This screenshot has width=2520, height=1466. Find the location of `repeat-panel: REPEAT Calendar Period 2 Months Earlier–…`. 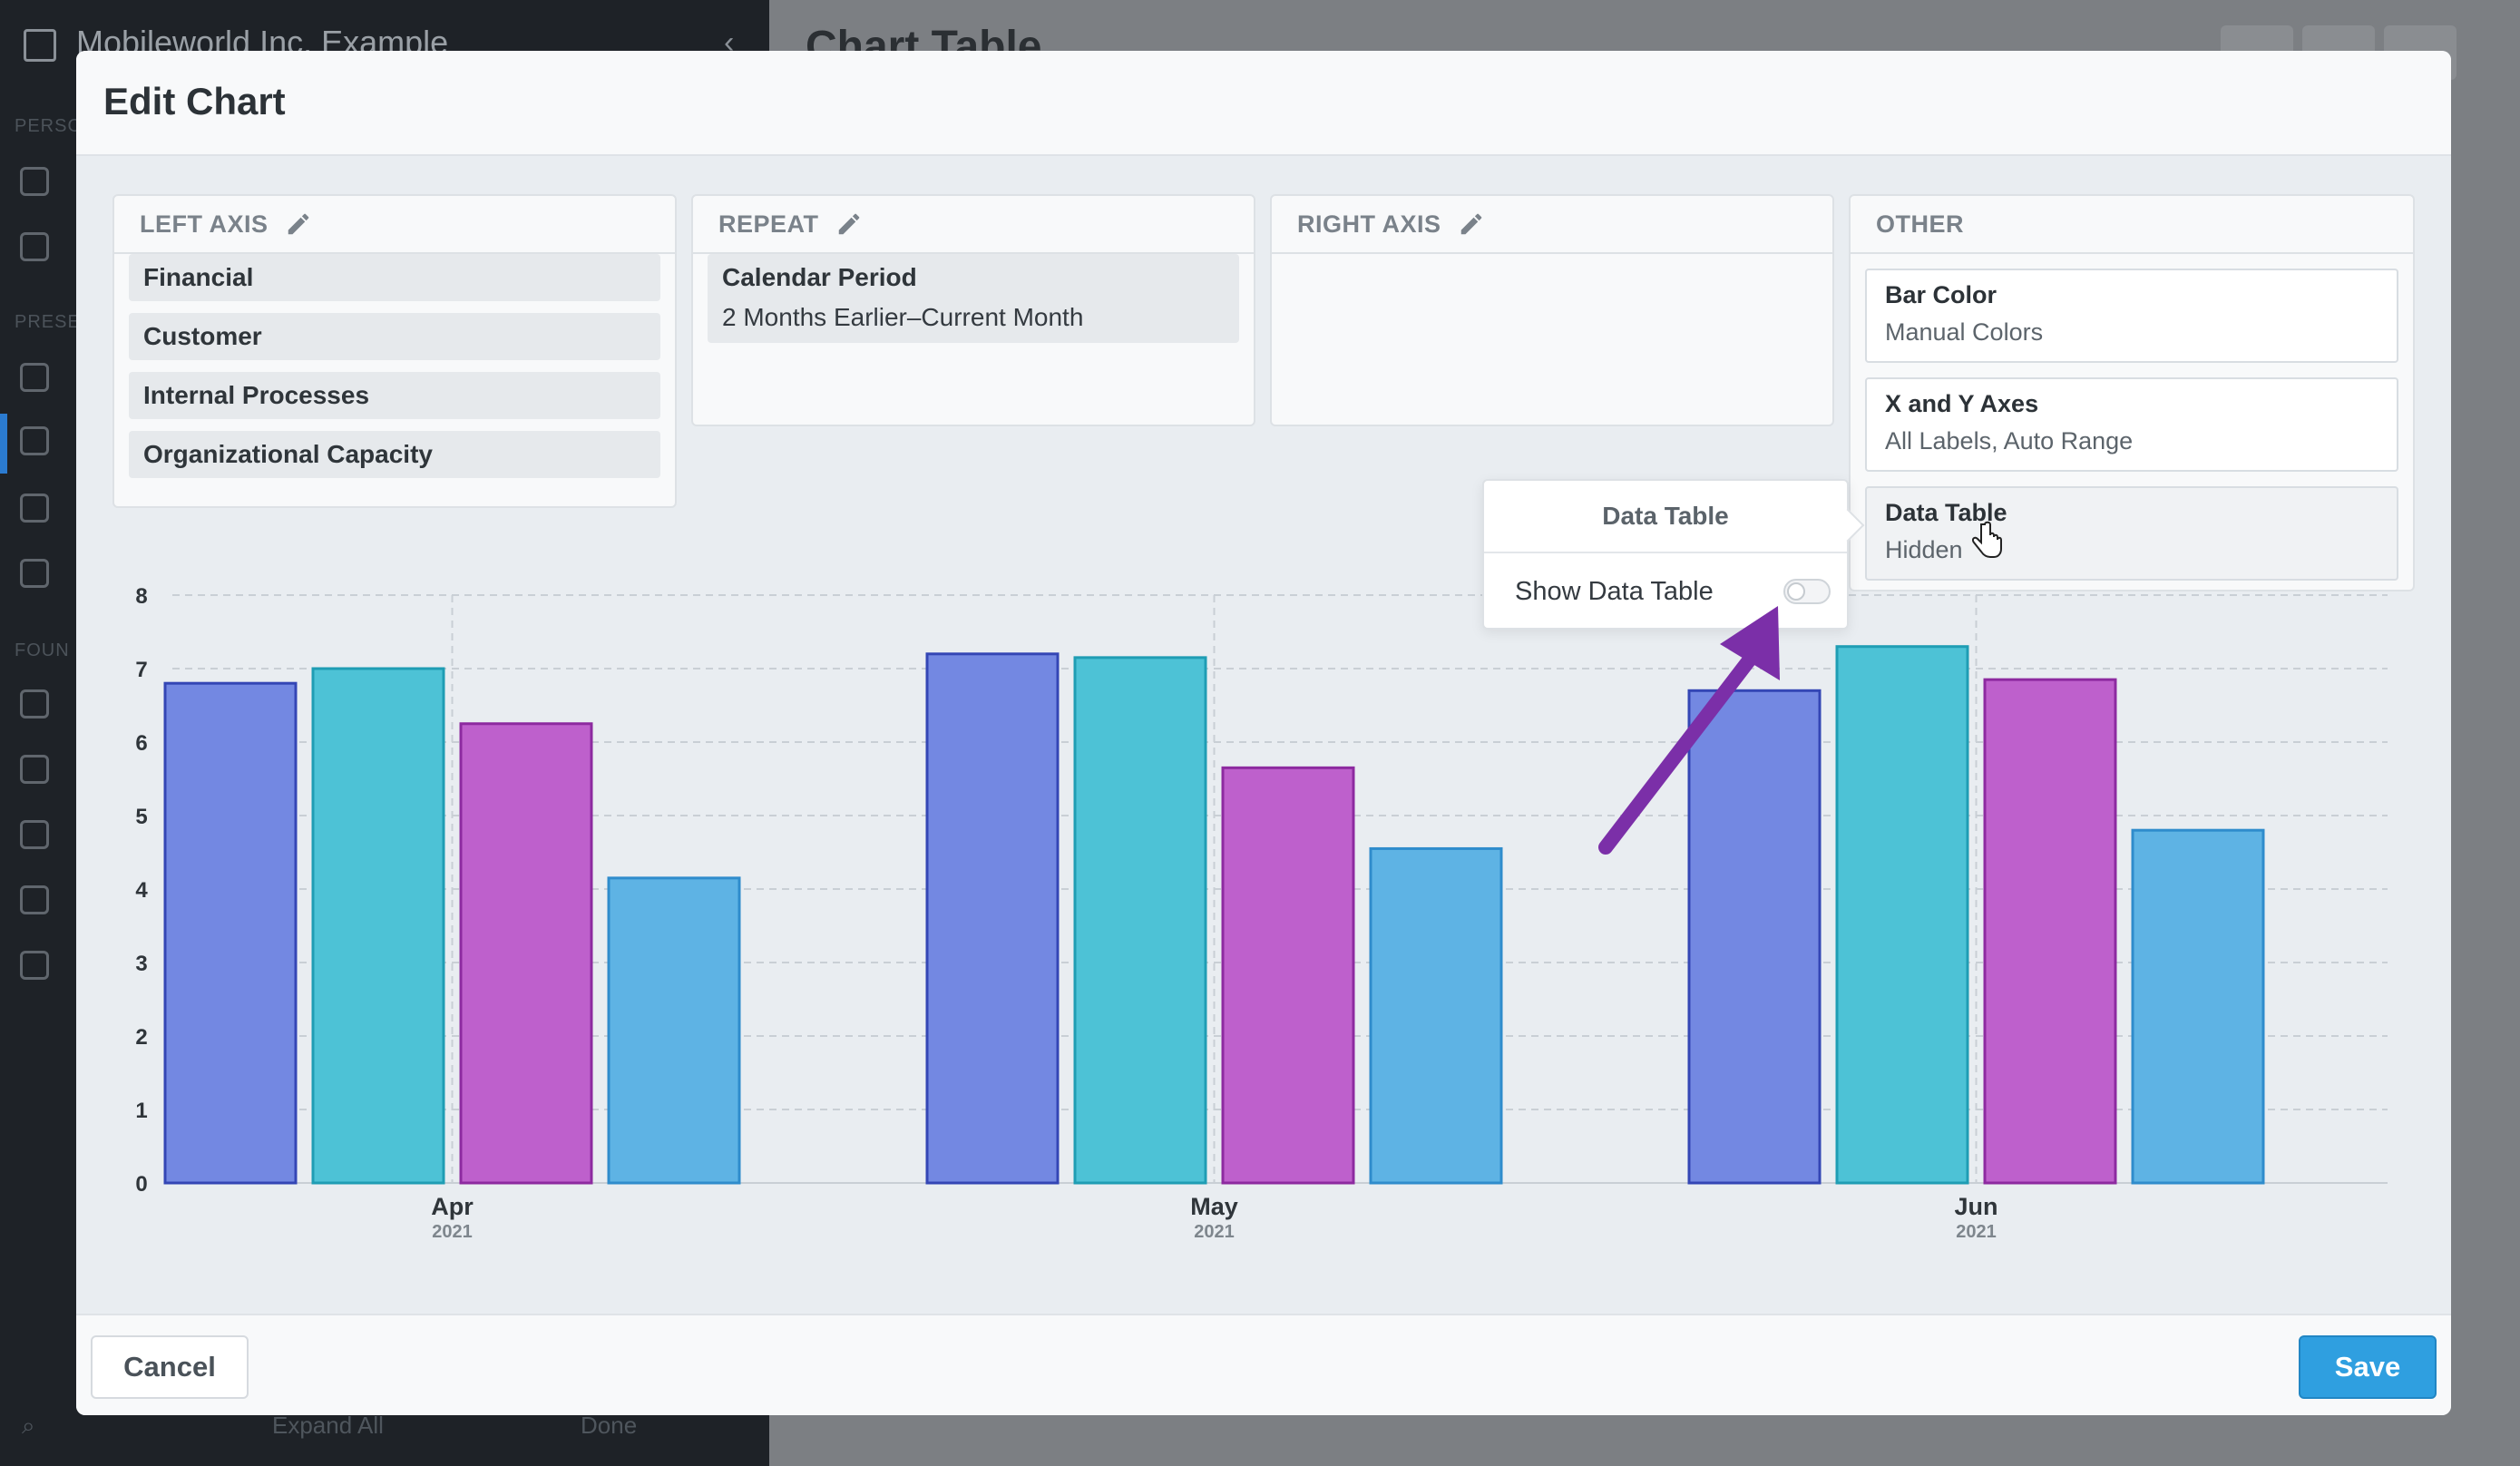

repeat-panel: REPEAT Calendar Period 2 Months Earlier–… is located at coordinates (973, 310).